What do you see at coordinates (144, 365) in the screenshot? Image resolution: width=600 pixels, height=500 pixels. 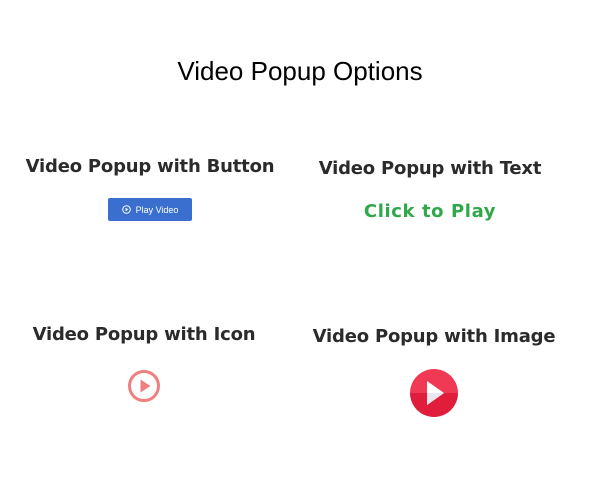 I see `section-video-popup-icon: Video Popup with Icon` at bounding box center [144, 365].